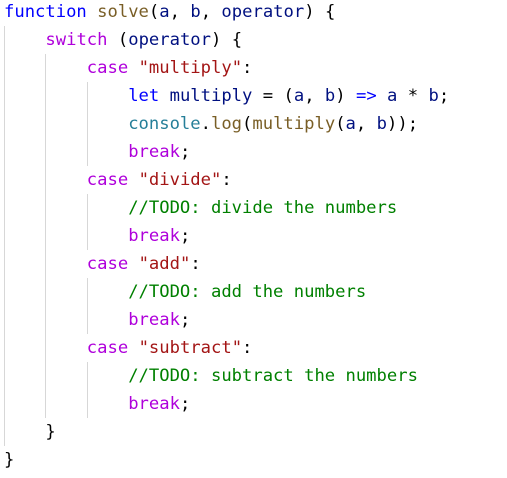 The height and width of the screenshot is (478, 507). I want to click on code-token: =>, so click(366, 96).